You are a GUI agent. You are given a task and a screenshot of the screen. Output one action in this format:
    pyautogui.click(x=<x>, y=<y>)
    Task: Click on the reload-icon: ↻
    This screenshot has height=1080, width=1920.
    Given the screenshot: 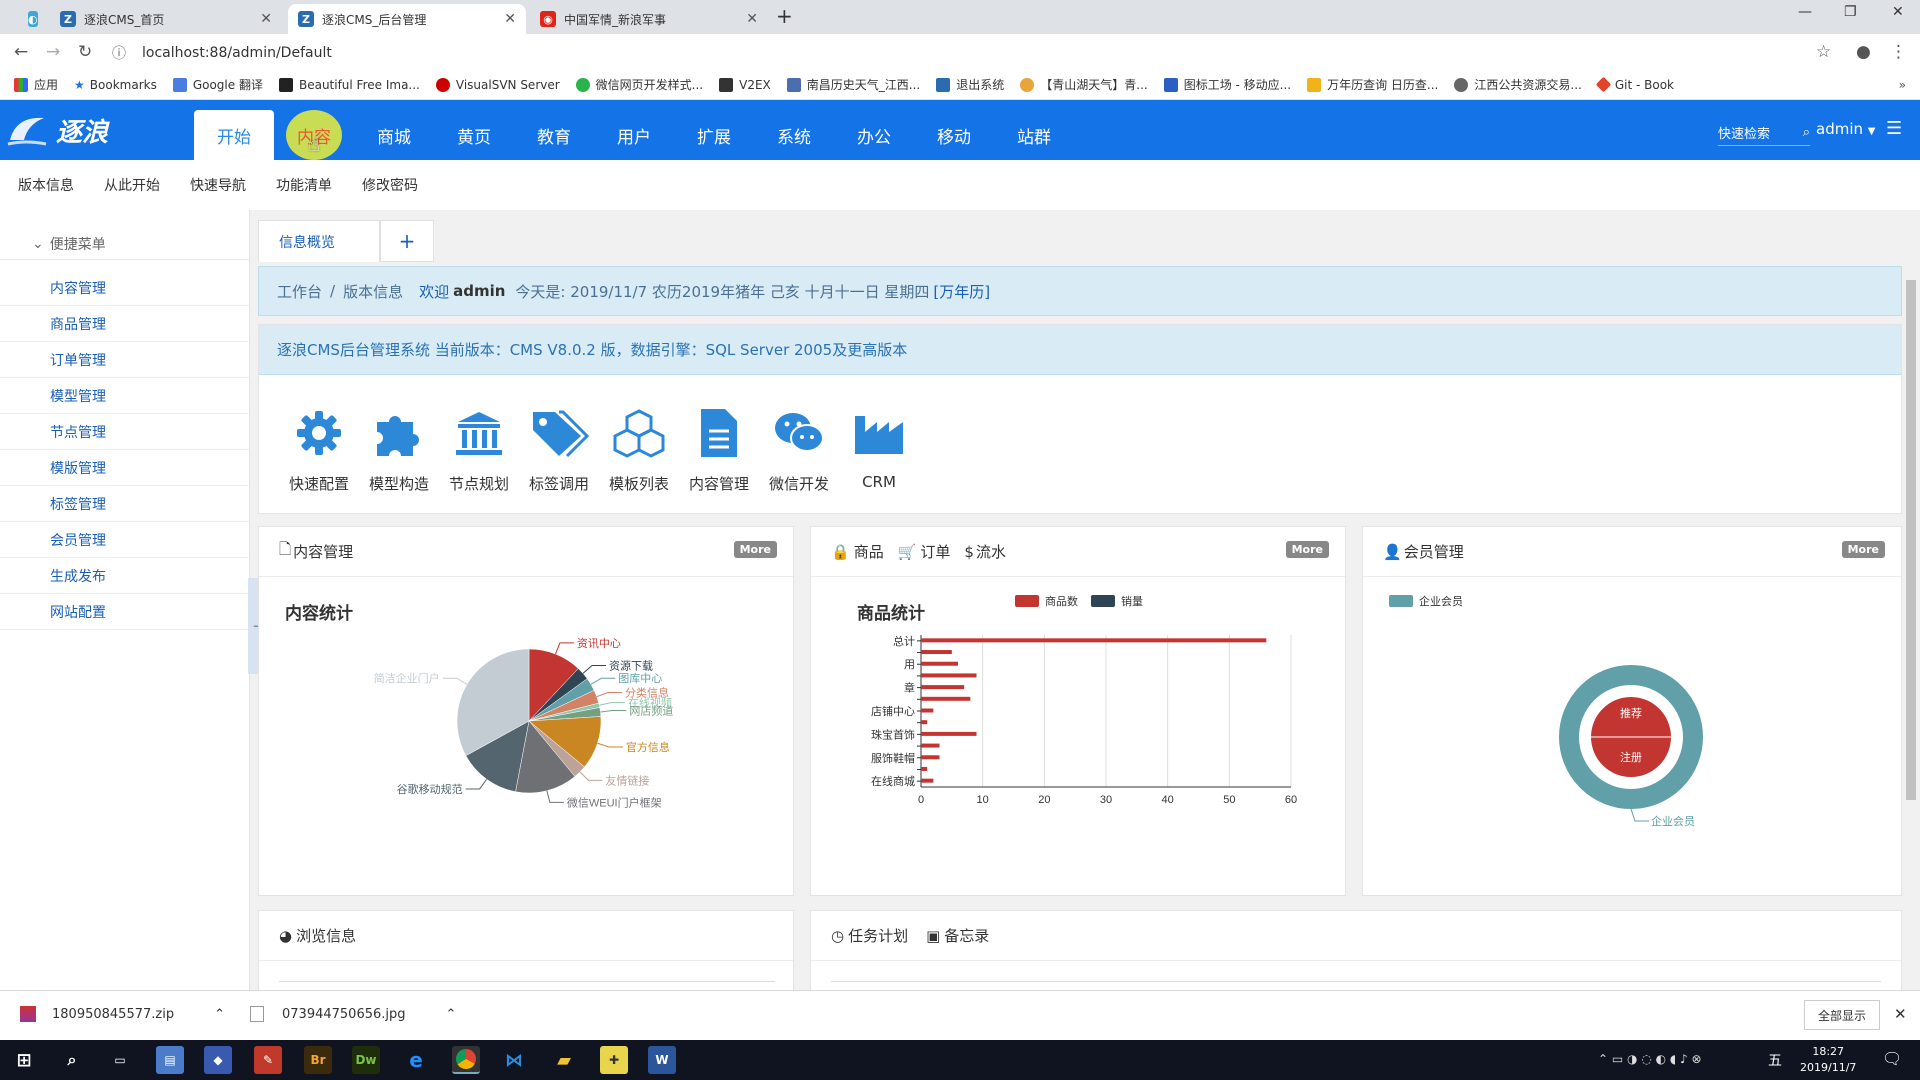 What is the action you would take?
    pyautogui.click(x=85, y=52)
    